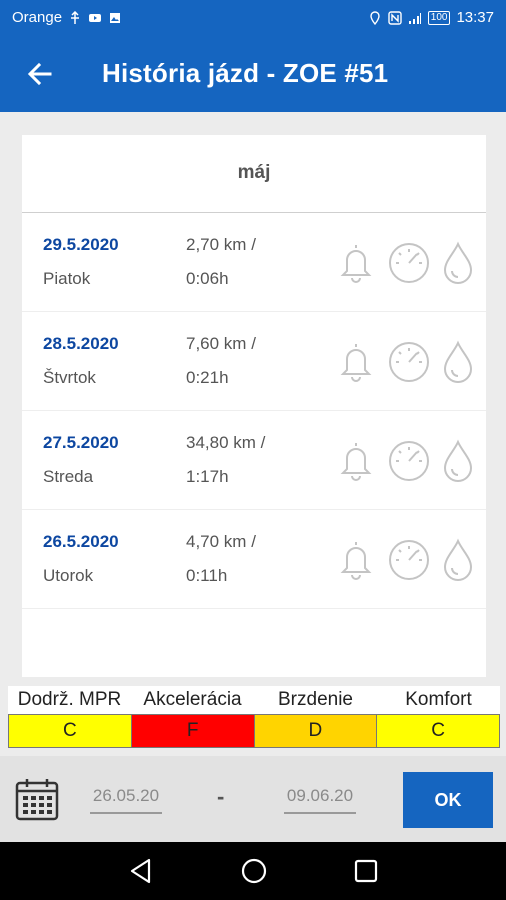 The image size is (506, 900). I want to click on rating-grade-acceleration: F, so click(193, 731).